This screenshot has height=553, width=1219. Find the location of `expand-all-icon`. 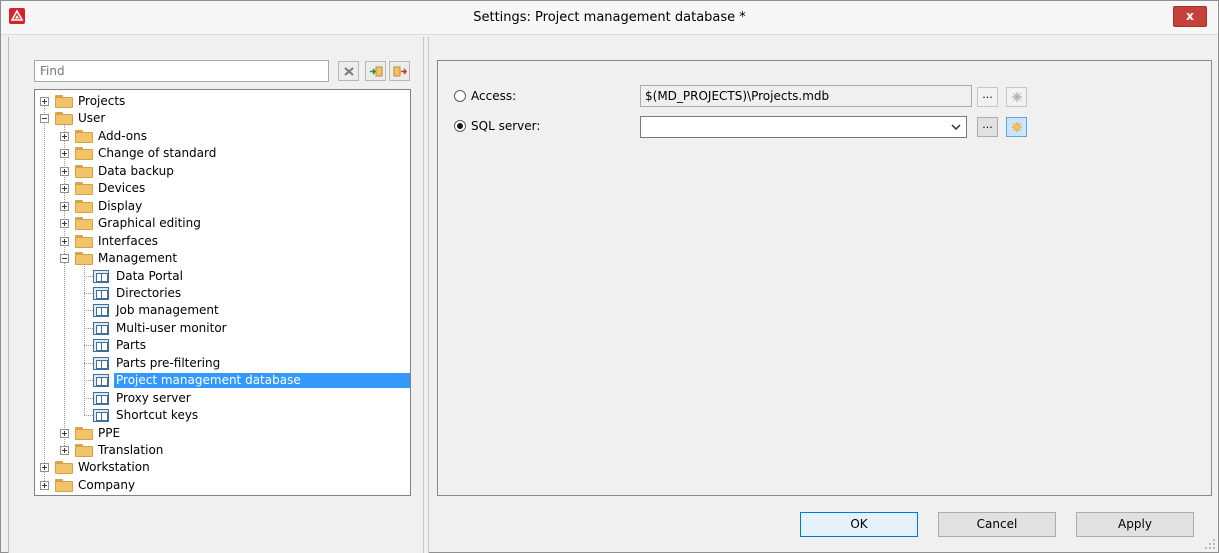

expand-all-icon is located at coordinates (376, 71).